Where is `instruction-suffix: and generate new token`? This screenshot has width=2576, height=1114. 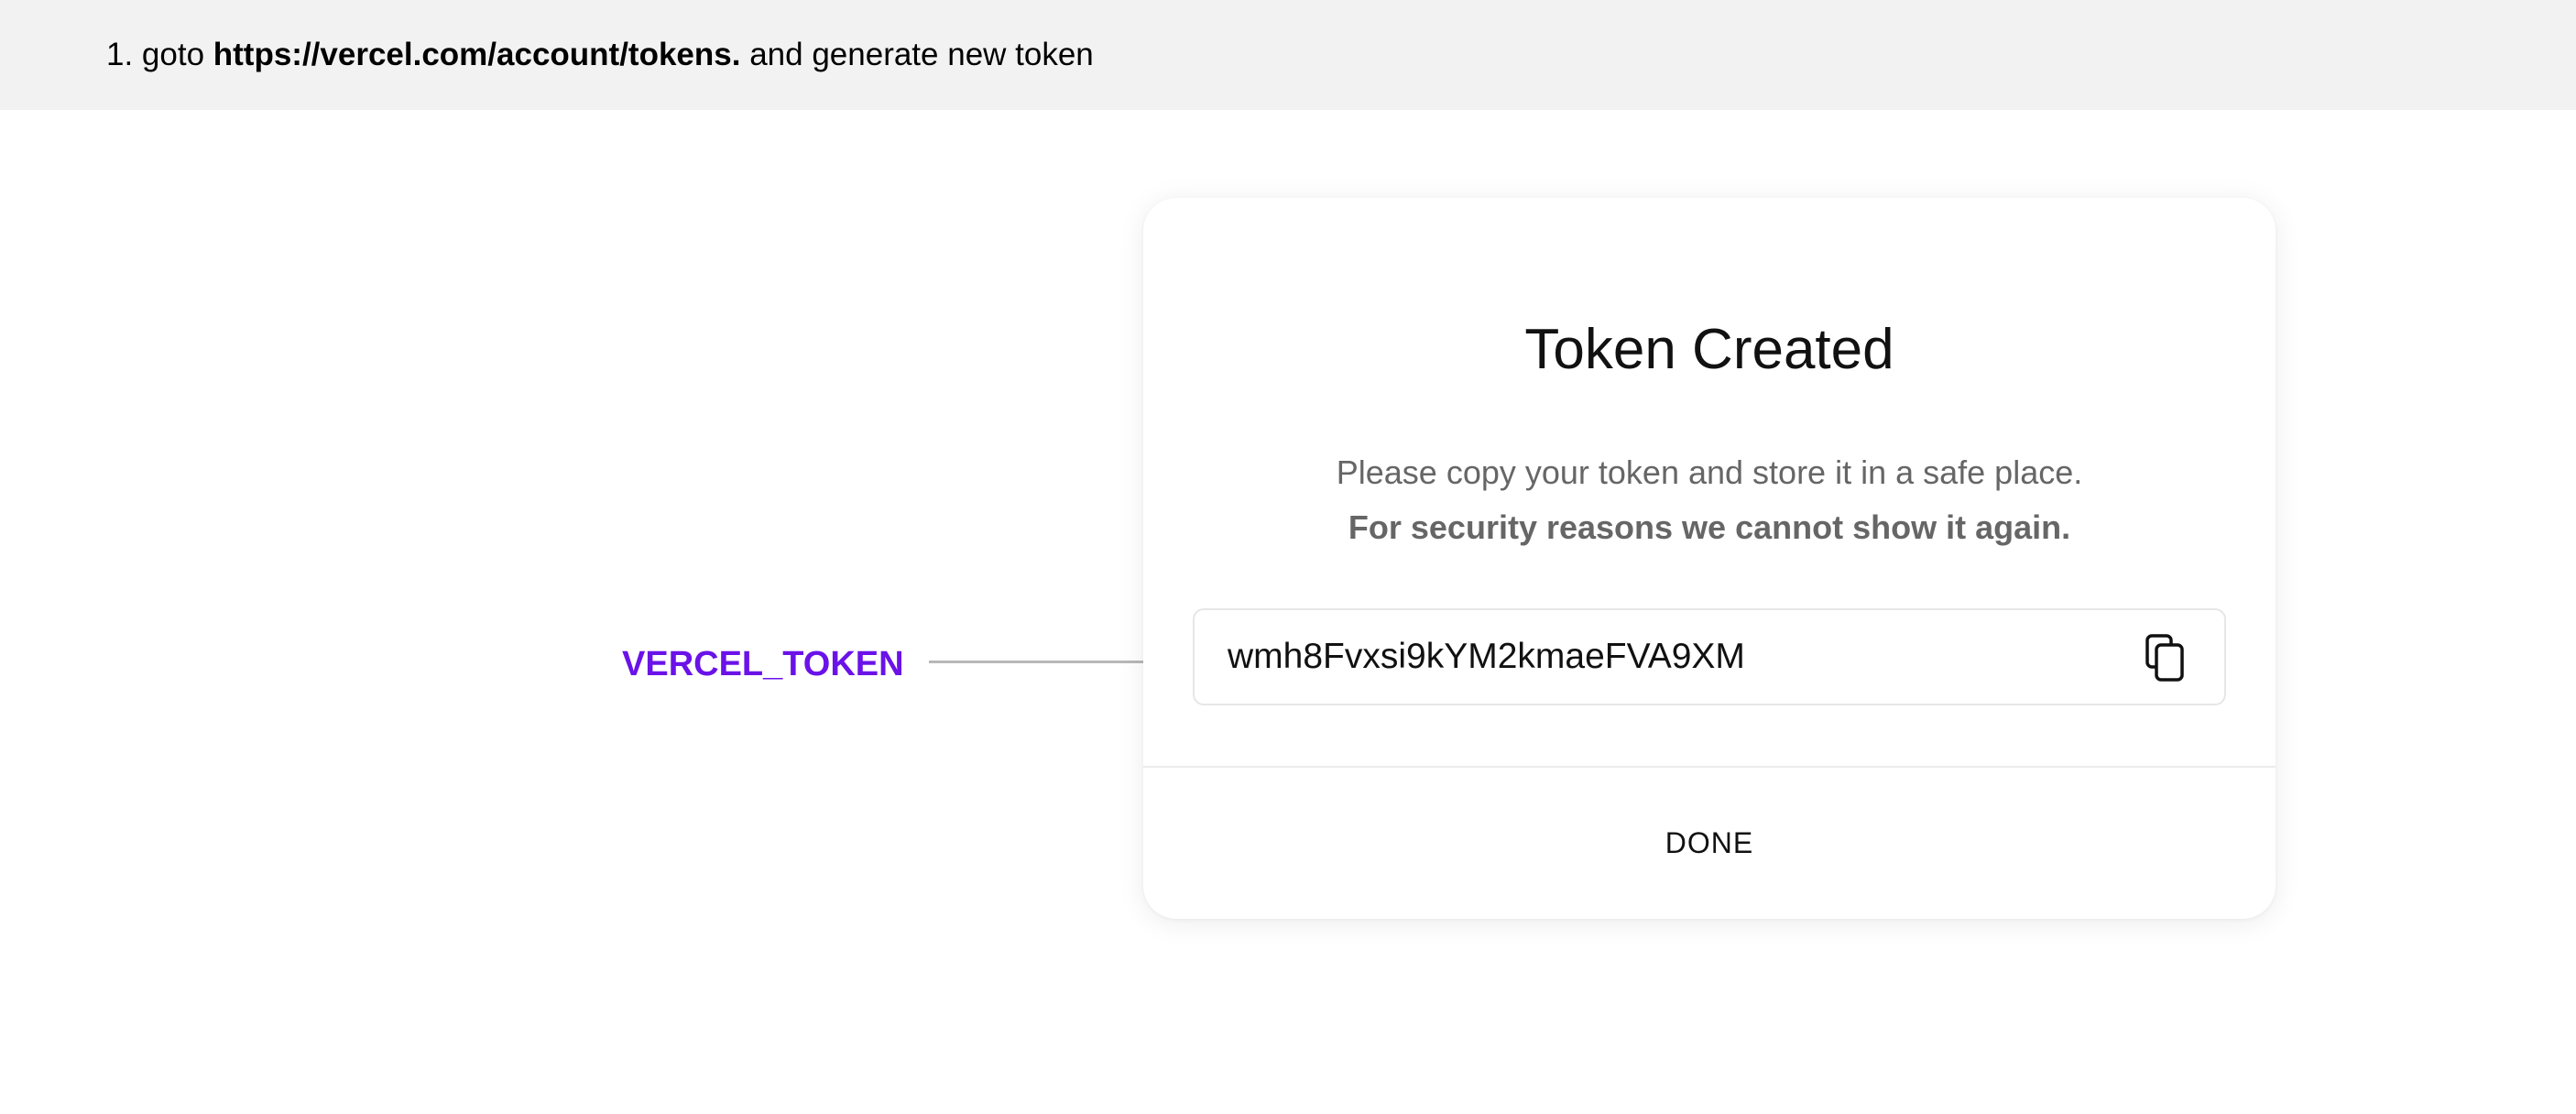
instruction-suffix: and generate new token is located at coordinates (917, 54).